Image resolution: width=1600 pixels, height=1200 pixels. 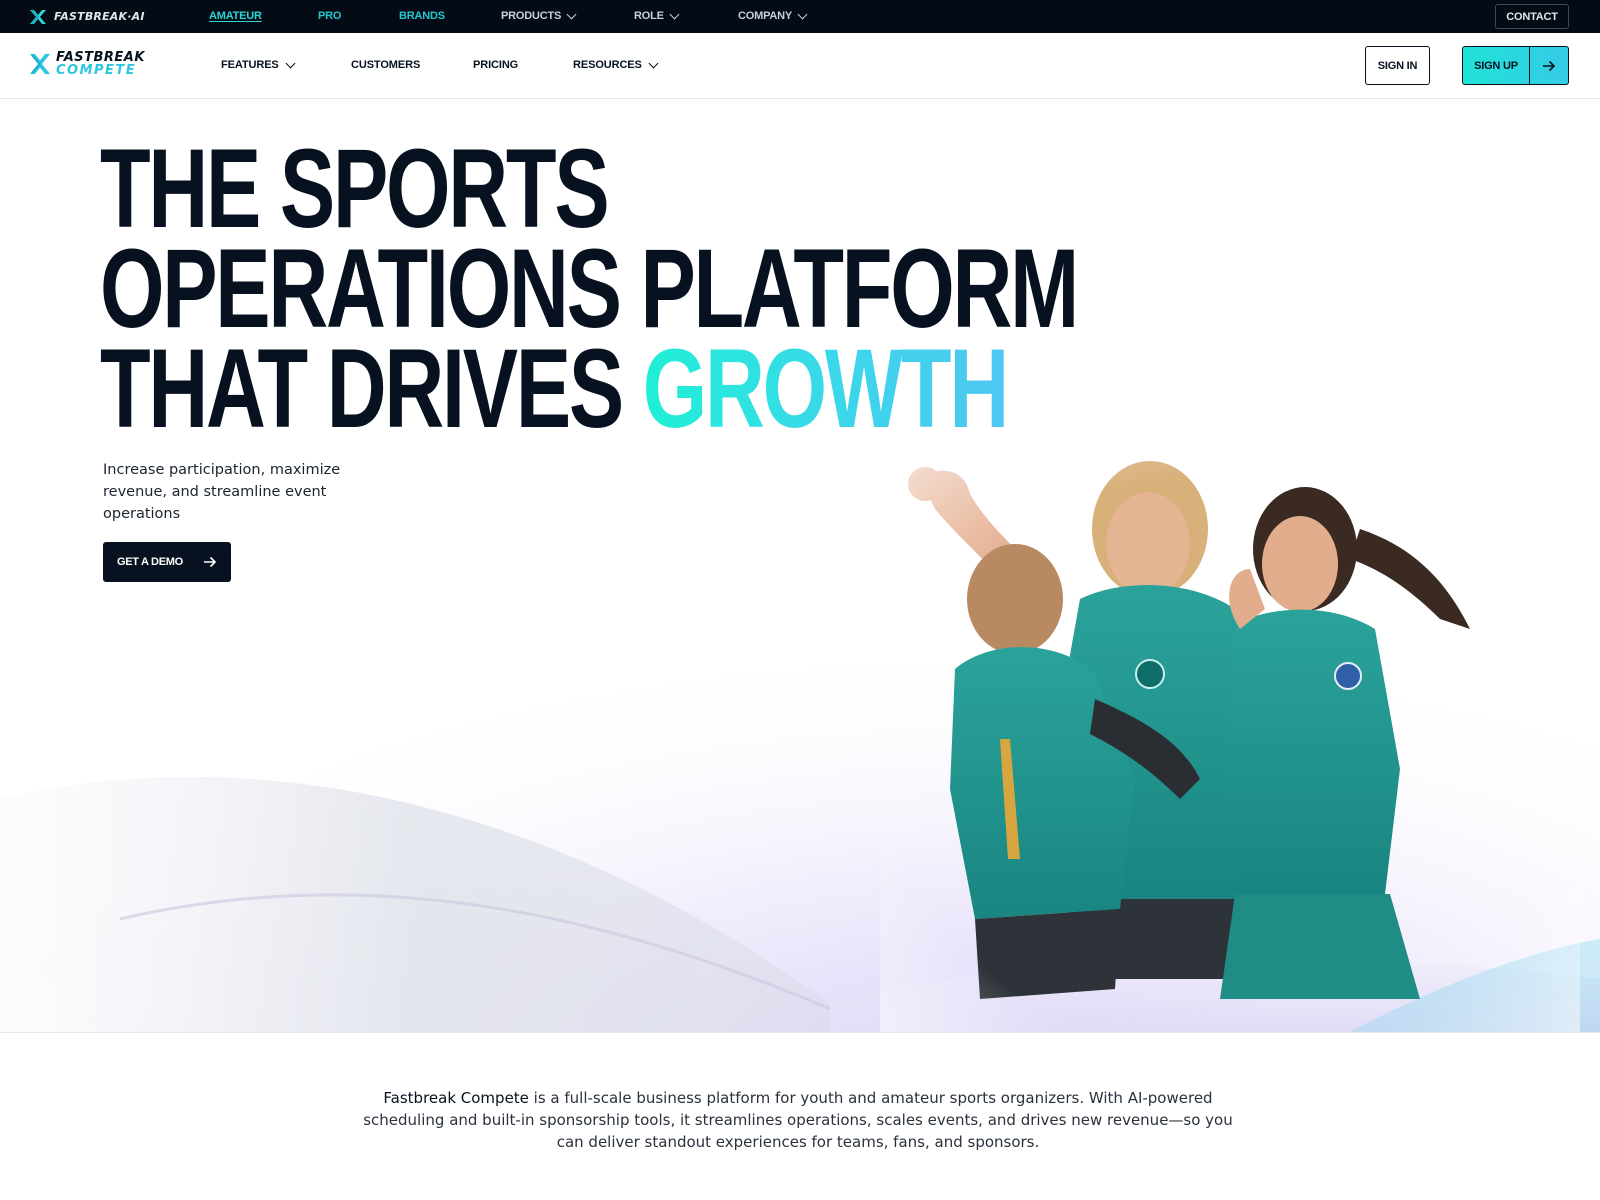 What do you see at coordinates (1532, 16) in the screenshot?
I see `contact-button: CONTACT` at bounding box center [1532, 16].